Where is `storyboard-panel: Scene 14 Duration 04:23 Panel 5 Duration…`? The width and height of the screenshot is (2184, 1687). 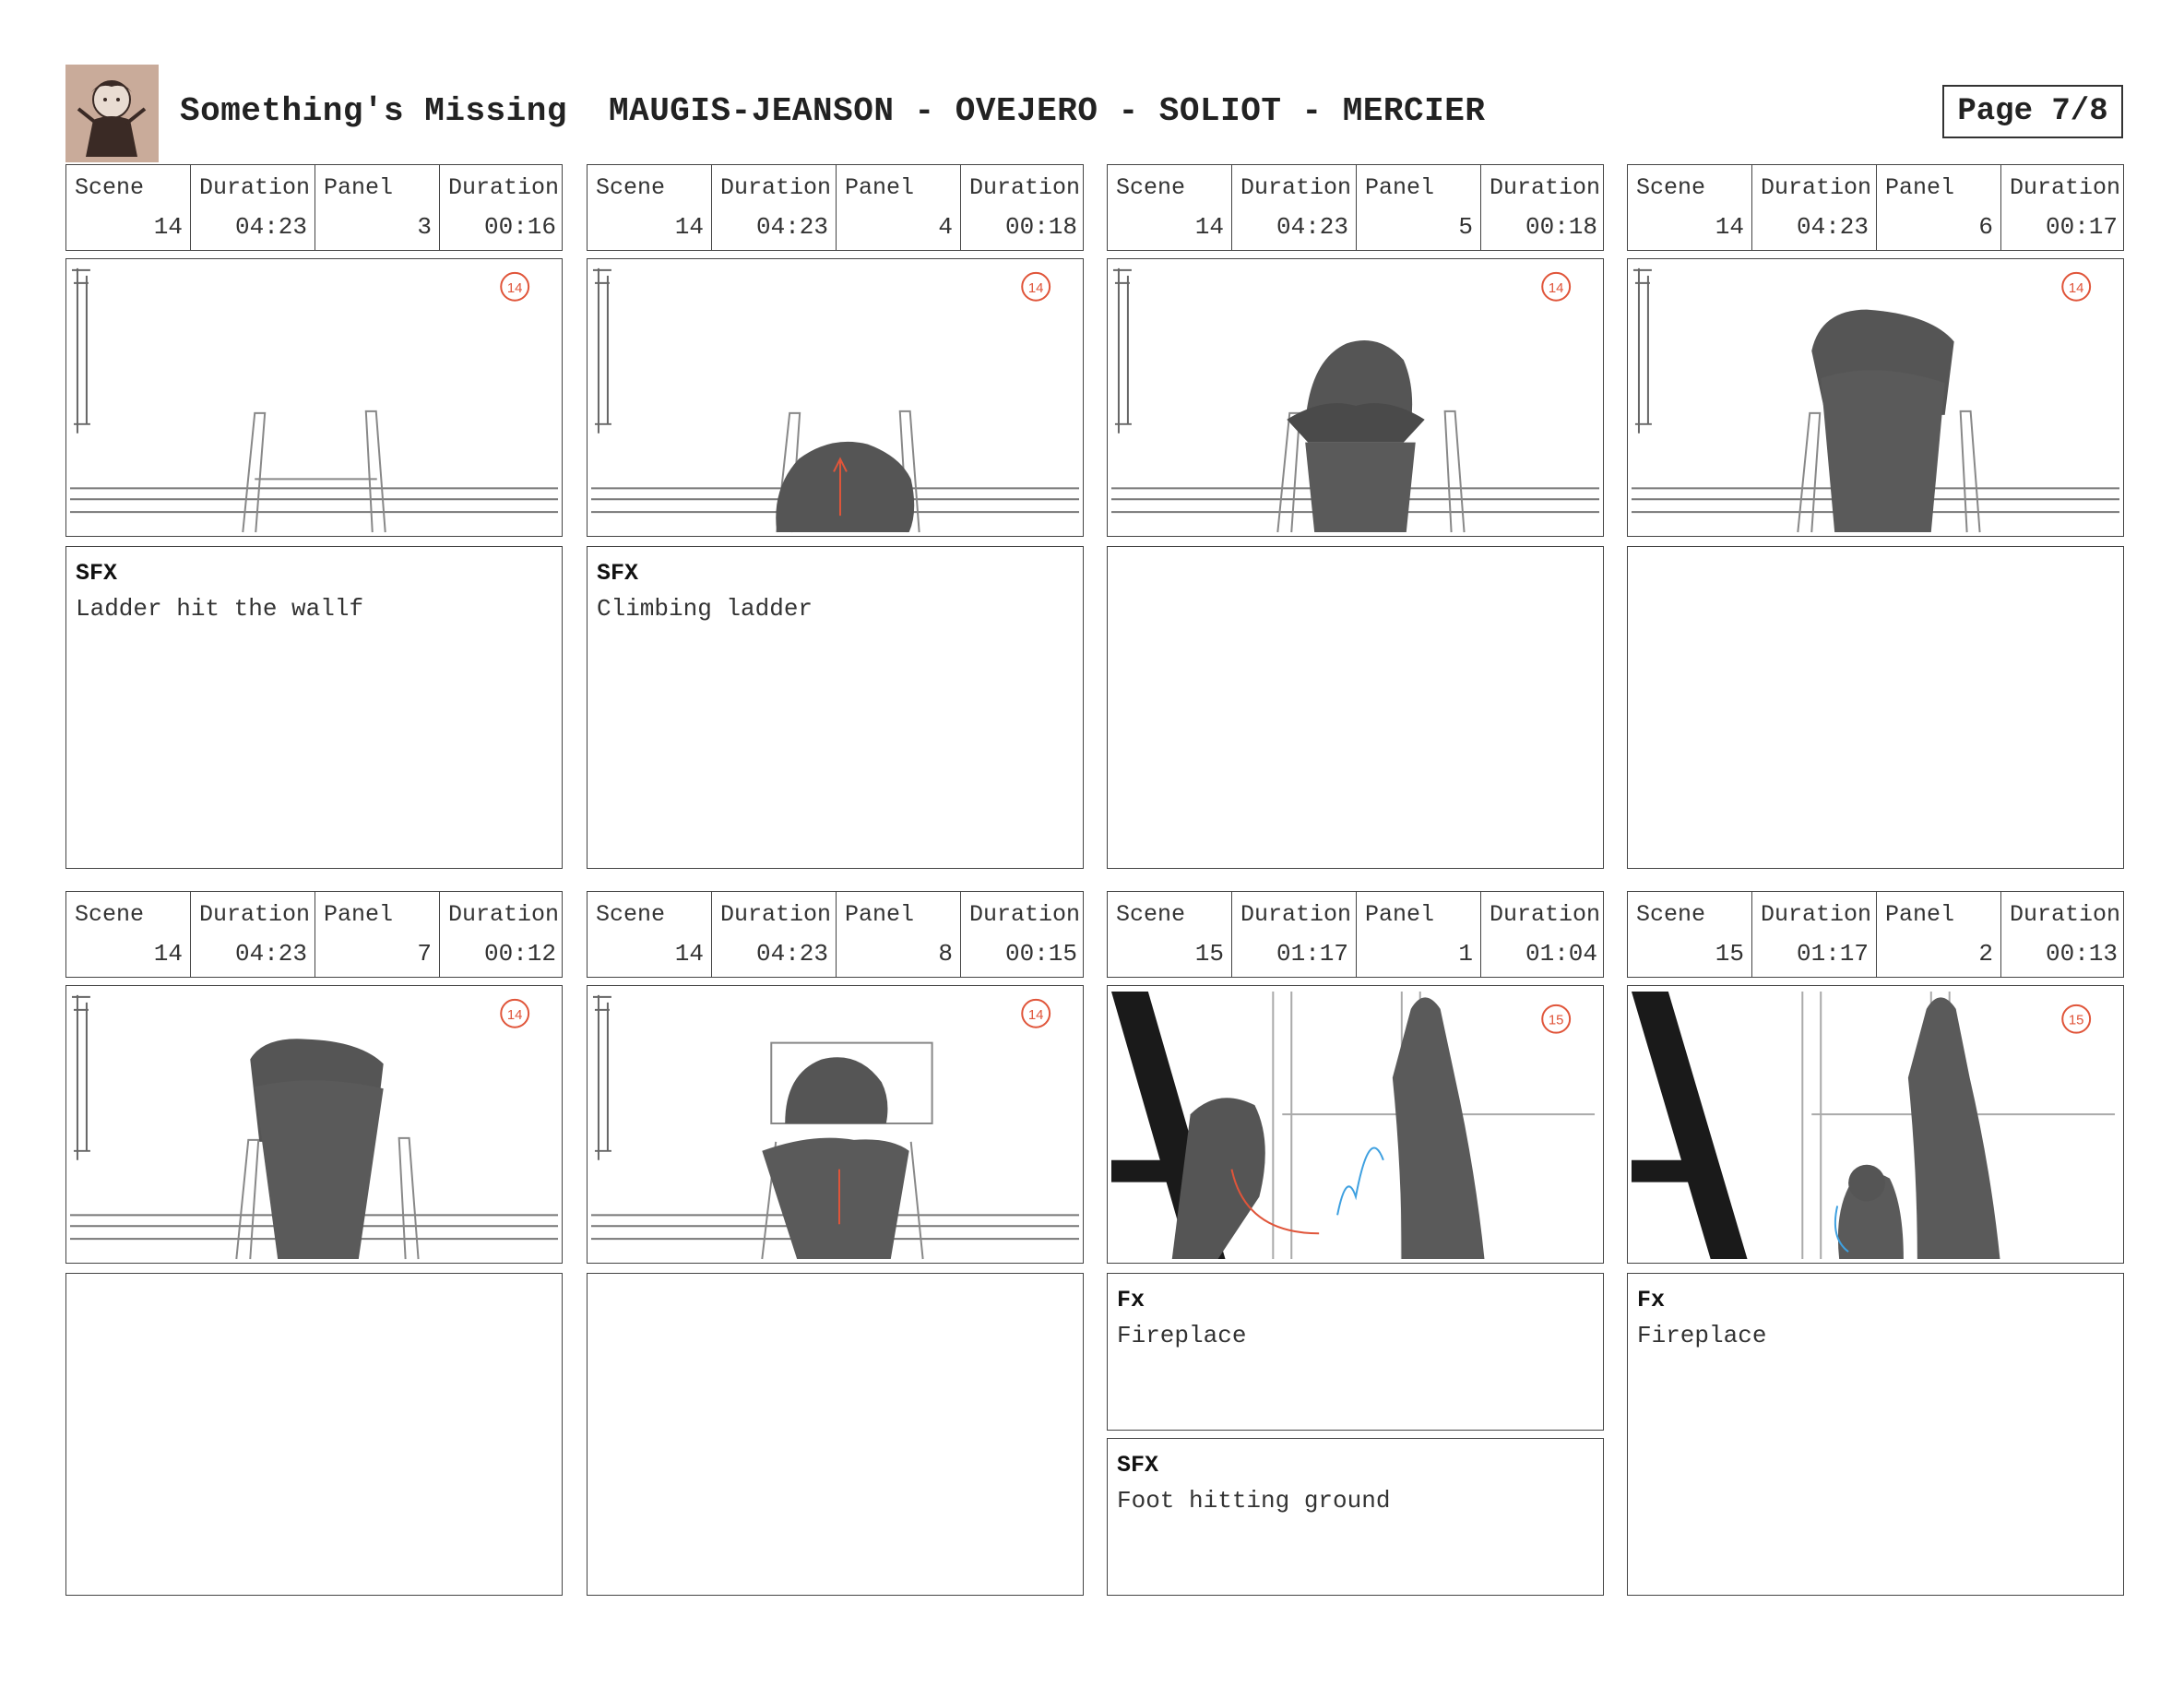 storyboard-panel: Scene 14 Duration 04:23 Panel 5 Duration… is located at coordinates (1355, 516).